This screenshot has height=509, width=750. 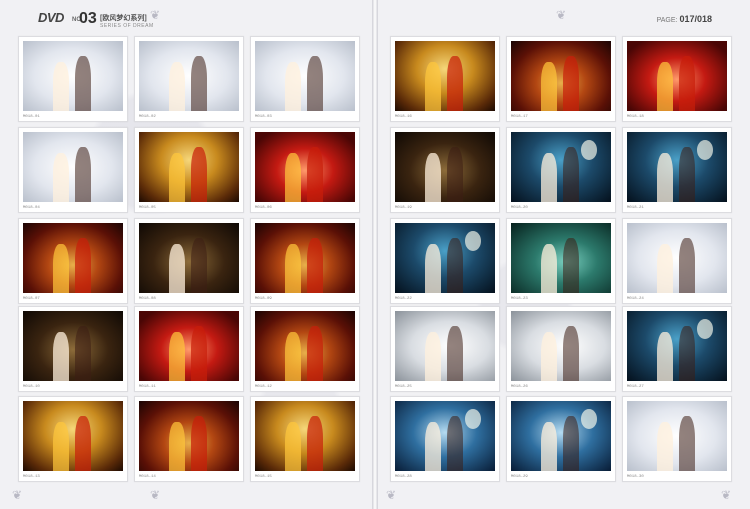 I want to click on photo-code: M018-02, so click(x=147, y=117).